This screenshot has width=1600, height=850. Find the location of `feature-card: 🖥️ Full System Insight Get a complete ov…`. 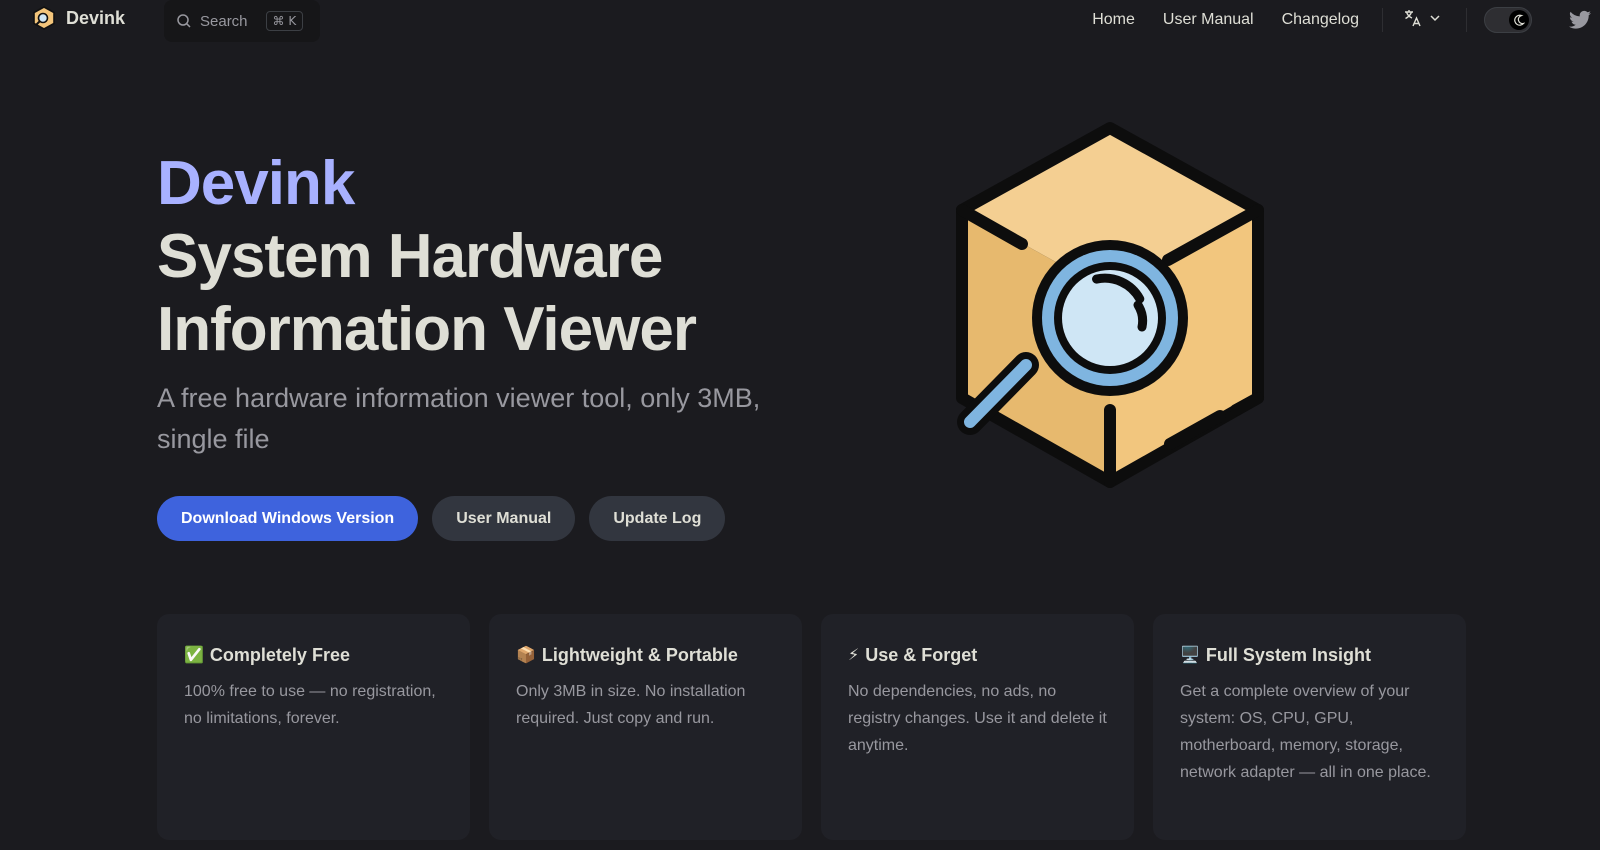

feature-card: 🖥️ Full System Insight Get a complete ov… is located at coordinates (1309, 727).